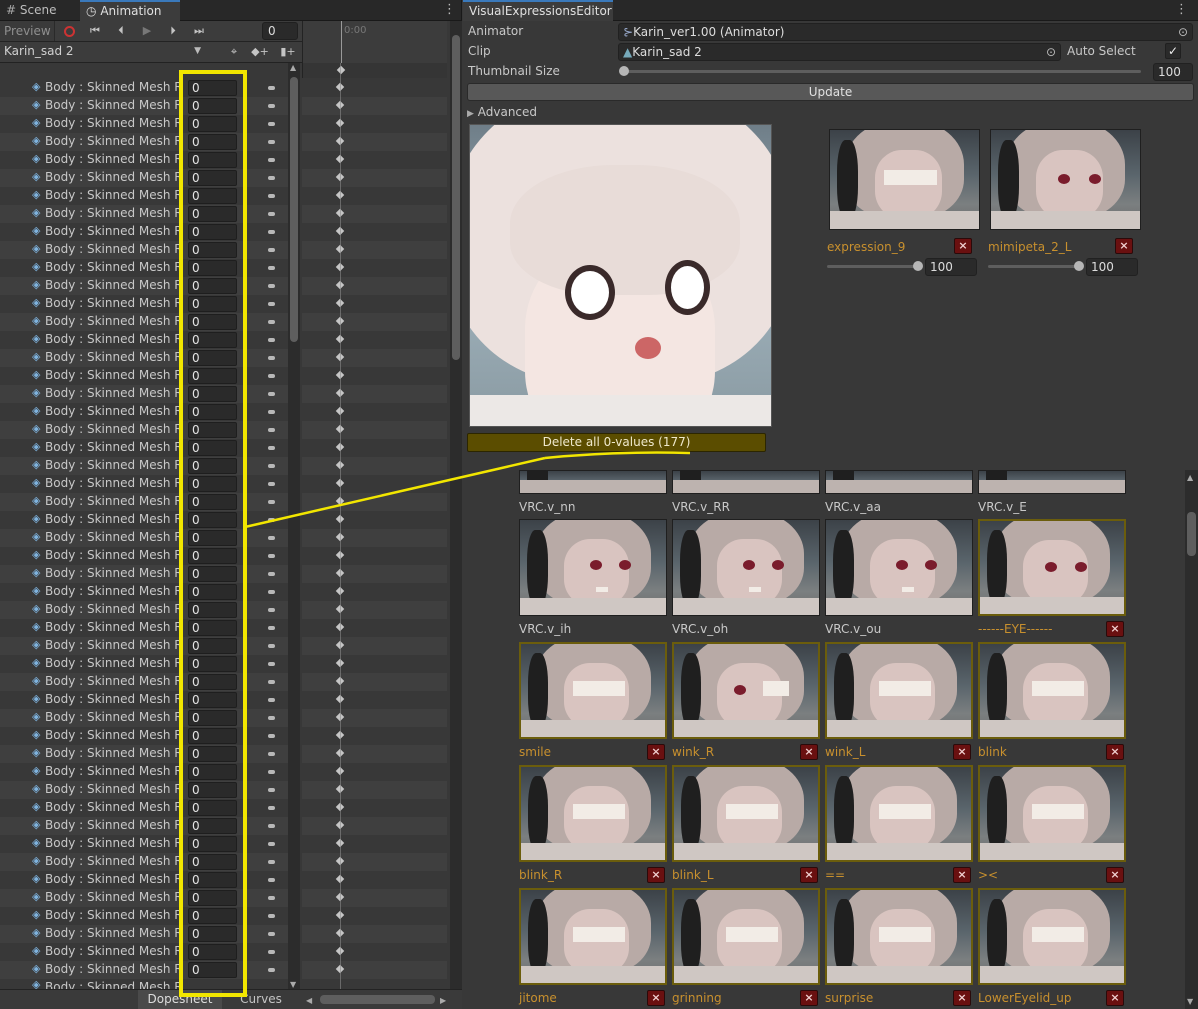 Image resolution: width=1198 pixels, height=1009 pixels. I want to click on update-button: Update, so click(830, 92).